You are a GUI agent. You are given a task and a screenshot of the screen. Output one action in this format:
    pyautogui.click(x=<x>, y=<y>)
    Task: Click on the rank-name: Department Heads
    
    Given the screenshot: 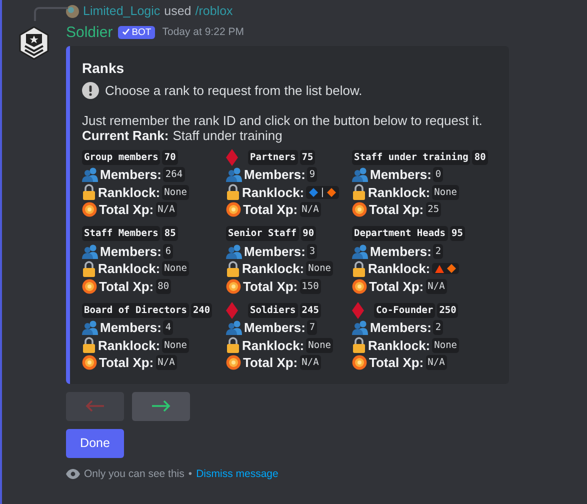 What is the action you would take?
    pyautogui.click(x=400, y=233)
    